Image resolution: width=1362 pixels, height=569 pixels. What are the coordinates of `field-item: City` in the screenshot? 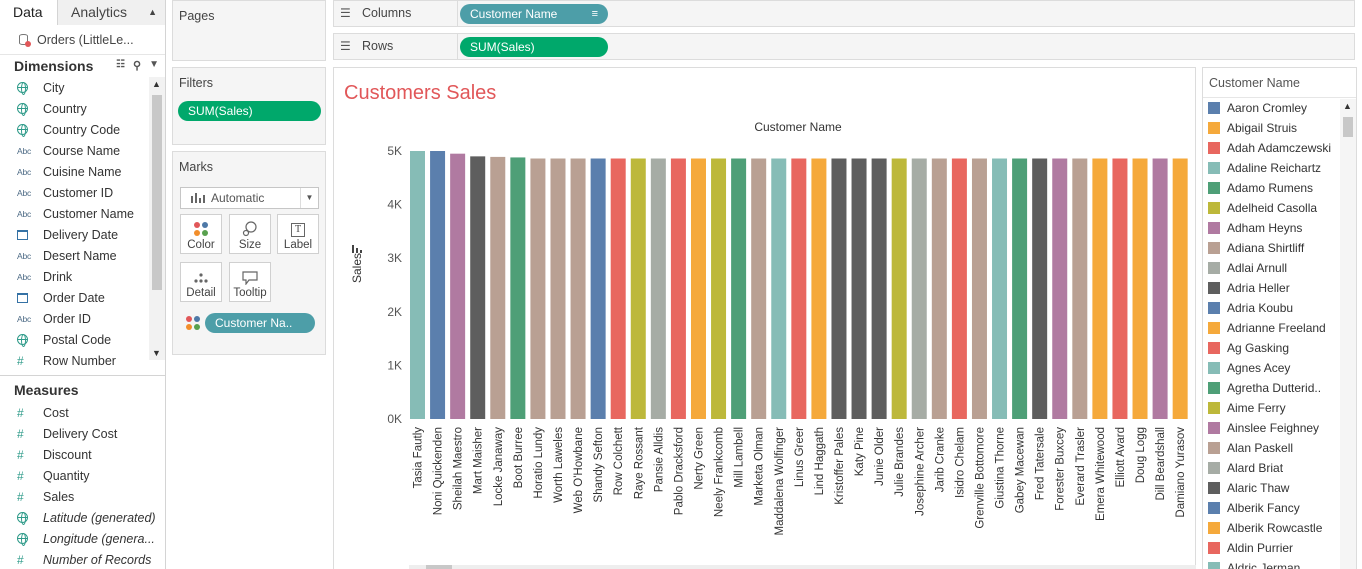 It's located at (82, 87).